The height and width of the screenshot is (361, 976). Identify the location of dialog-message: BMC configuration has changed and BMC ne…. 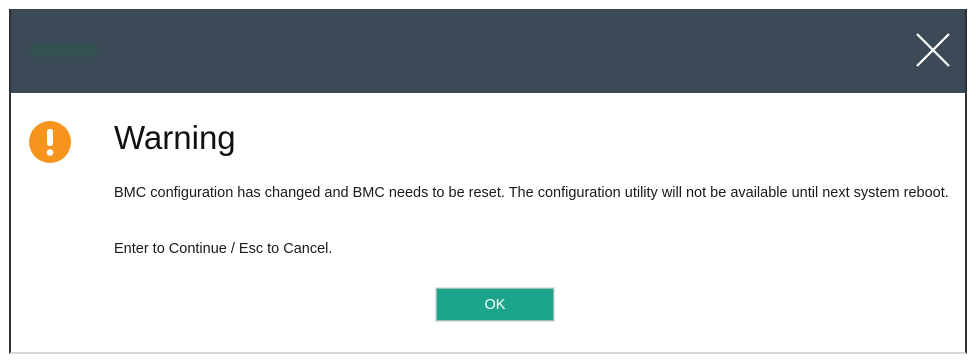
(531, 193).